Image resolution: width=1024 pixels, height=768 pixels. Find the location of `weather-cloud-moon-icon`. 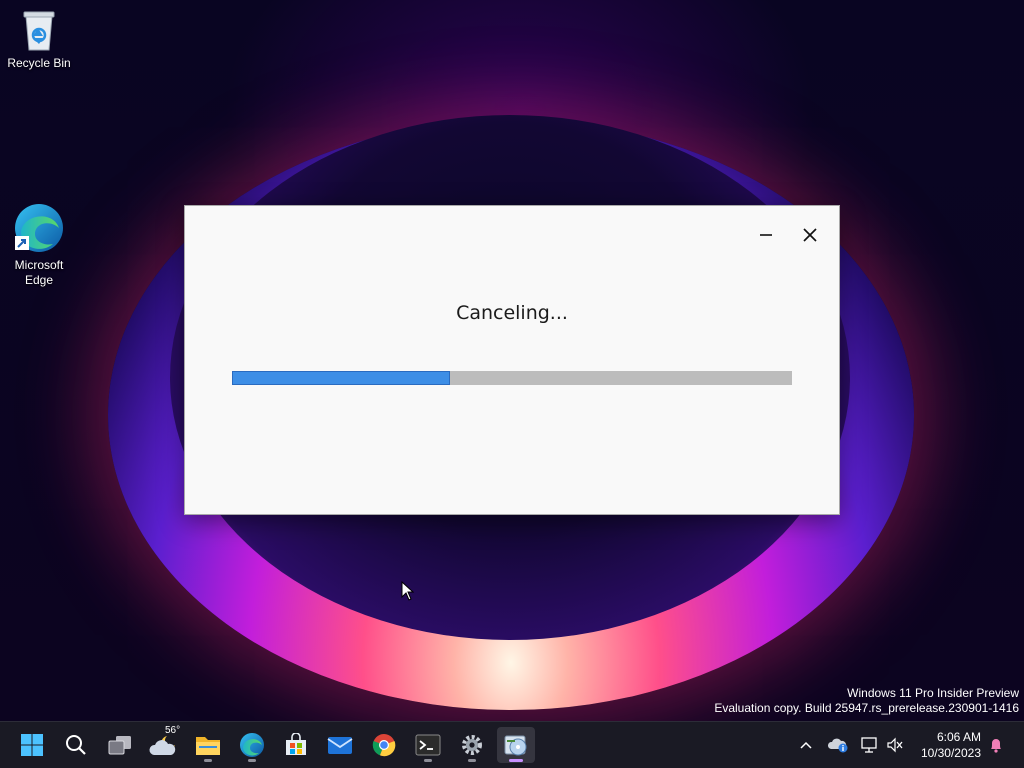

weather-cloud-moon-icon is located at coordinates (162, 745).